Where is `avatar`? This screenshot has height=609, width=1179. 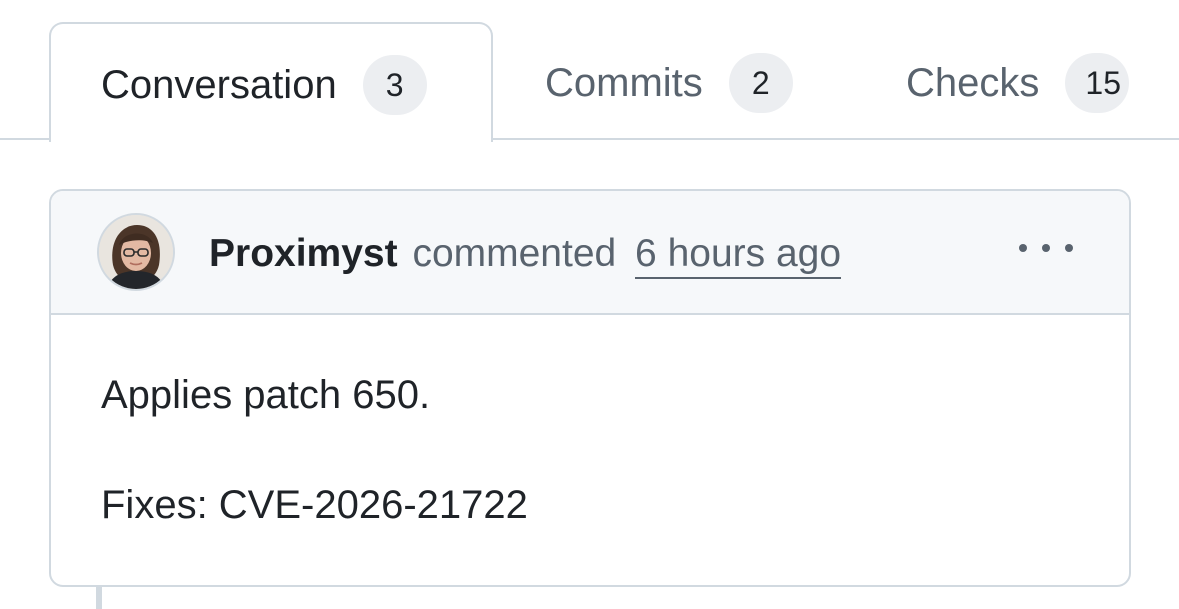 avatar is located at coordinates (136, 252).